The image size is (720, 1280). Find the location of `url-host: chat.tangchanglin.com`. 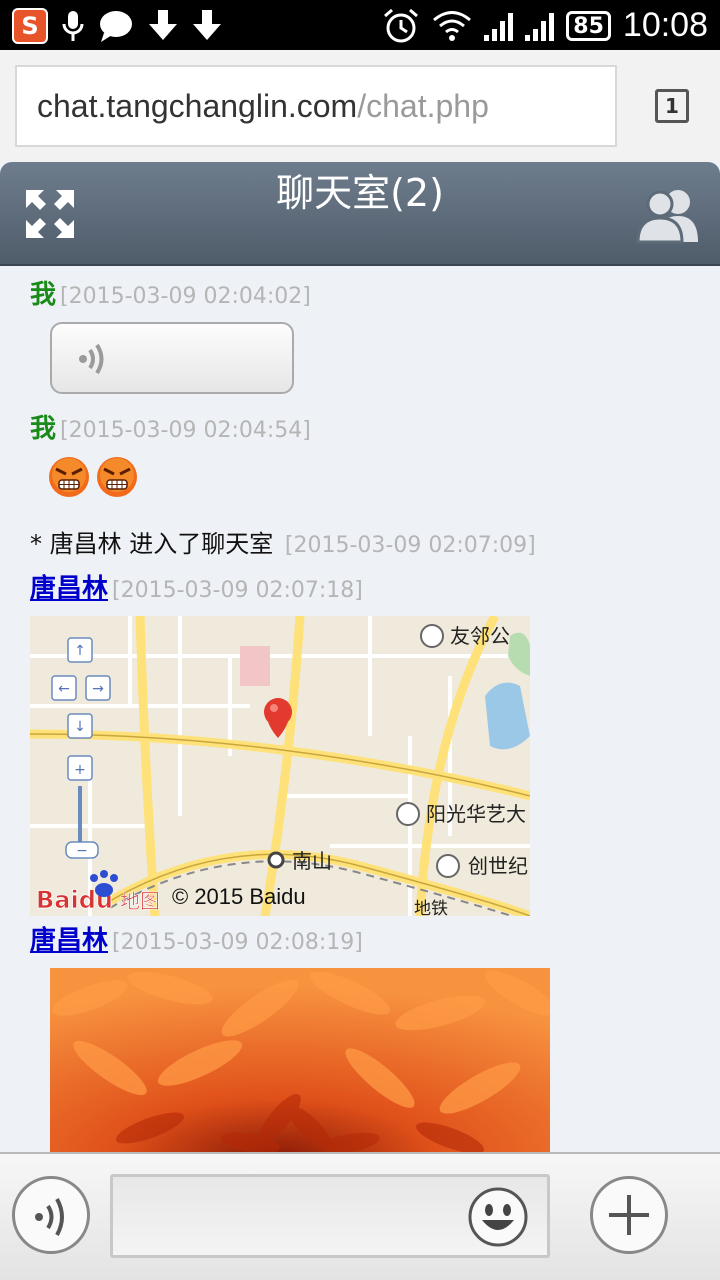

url-host: chat.tangchanglin.com is located at coordinates (197, 105).